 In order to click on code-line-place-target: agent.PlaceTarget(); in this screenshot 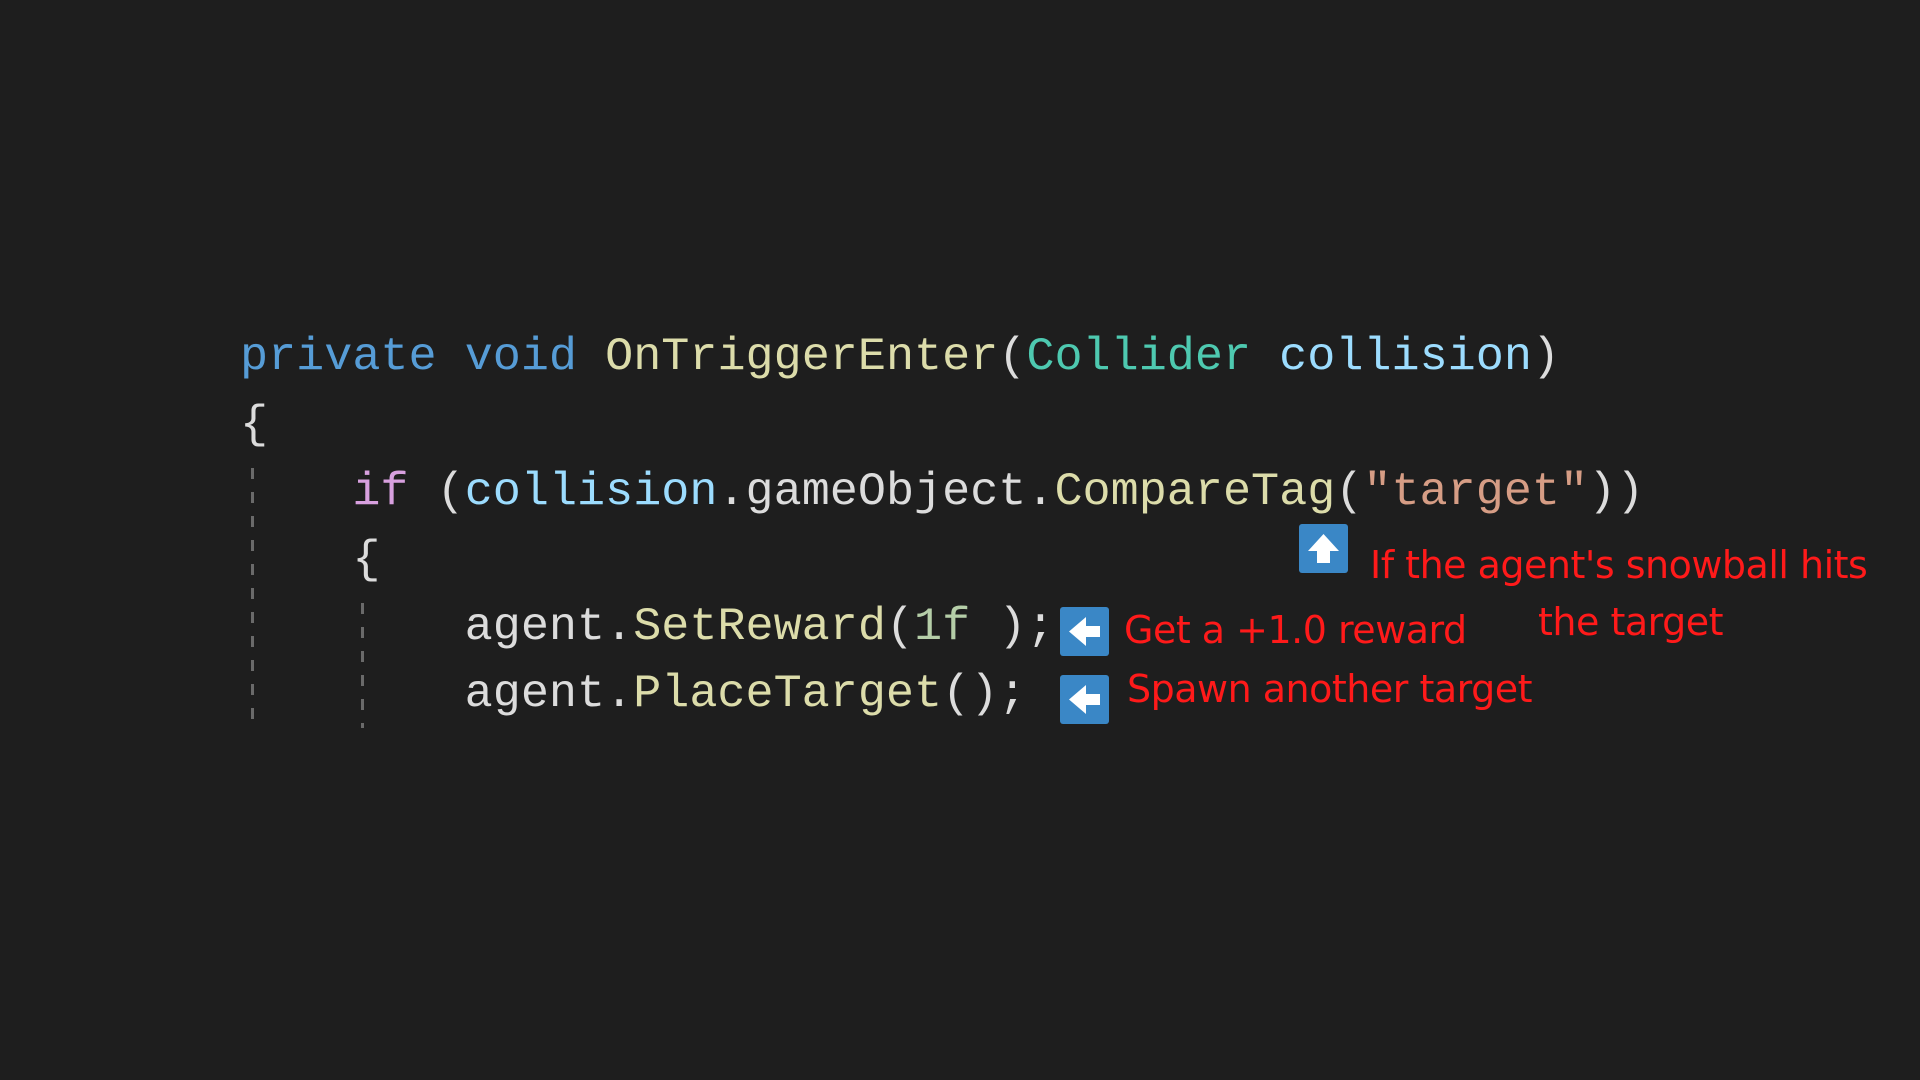, I will do `click(633, 694)`.